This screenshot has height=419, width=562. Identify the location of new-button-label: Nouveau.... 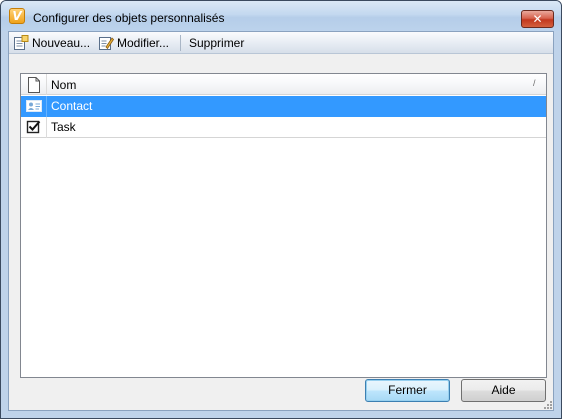
(61, 43).